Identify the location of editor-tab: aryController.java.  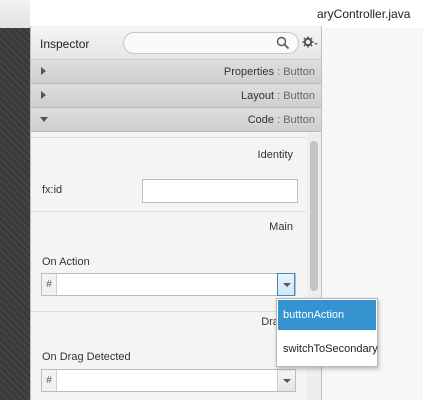
(370, 14).